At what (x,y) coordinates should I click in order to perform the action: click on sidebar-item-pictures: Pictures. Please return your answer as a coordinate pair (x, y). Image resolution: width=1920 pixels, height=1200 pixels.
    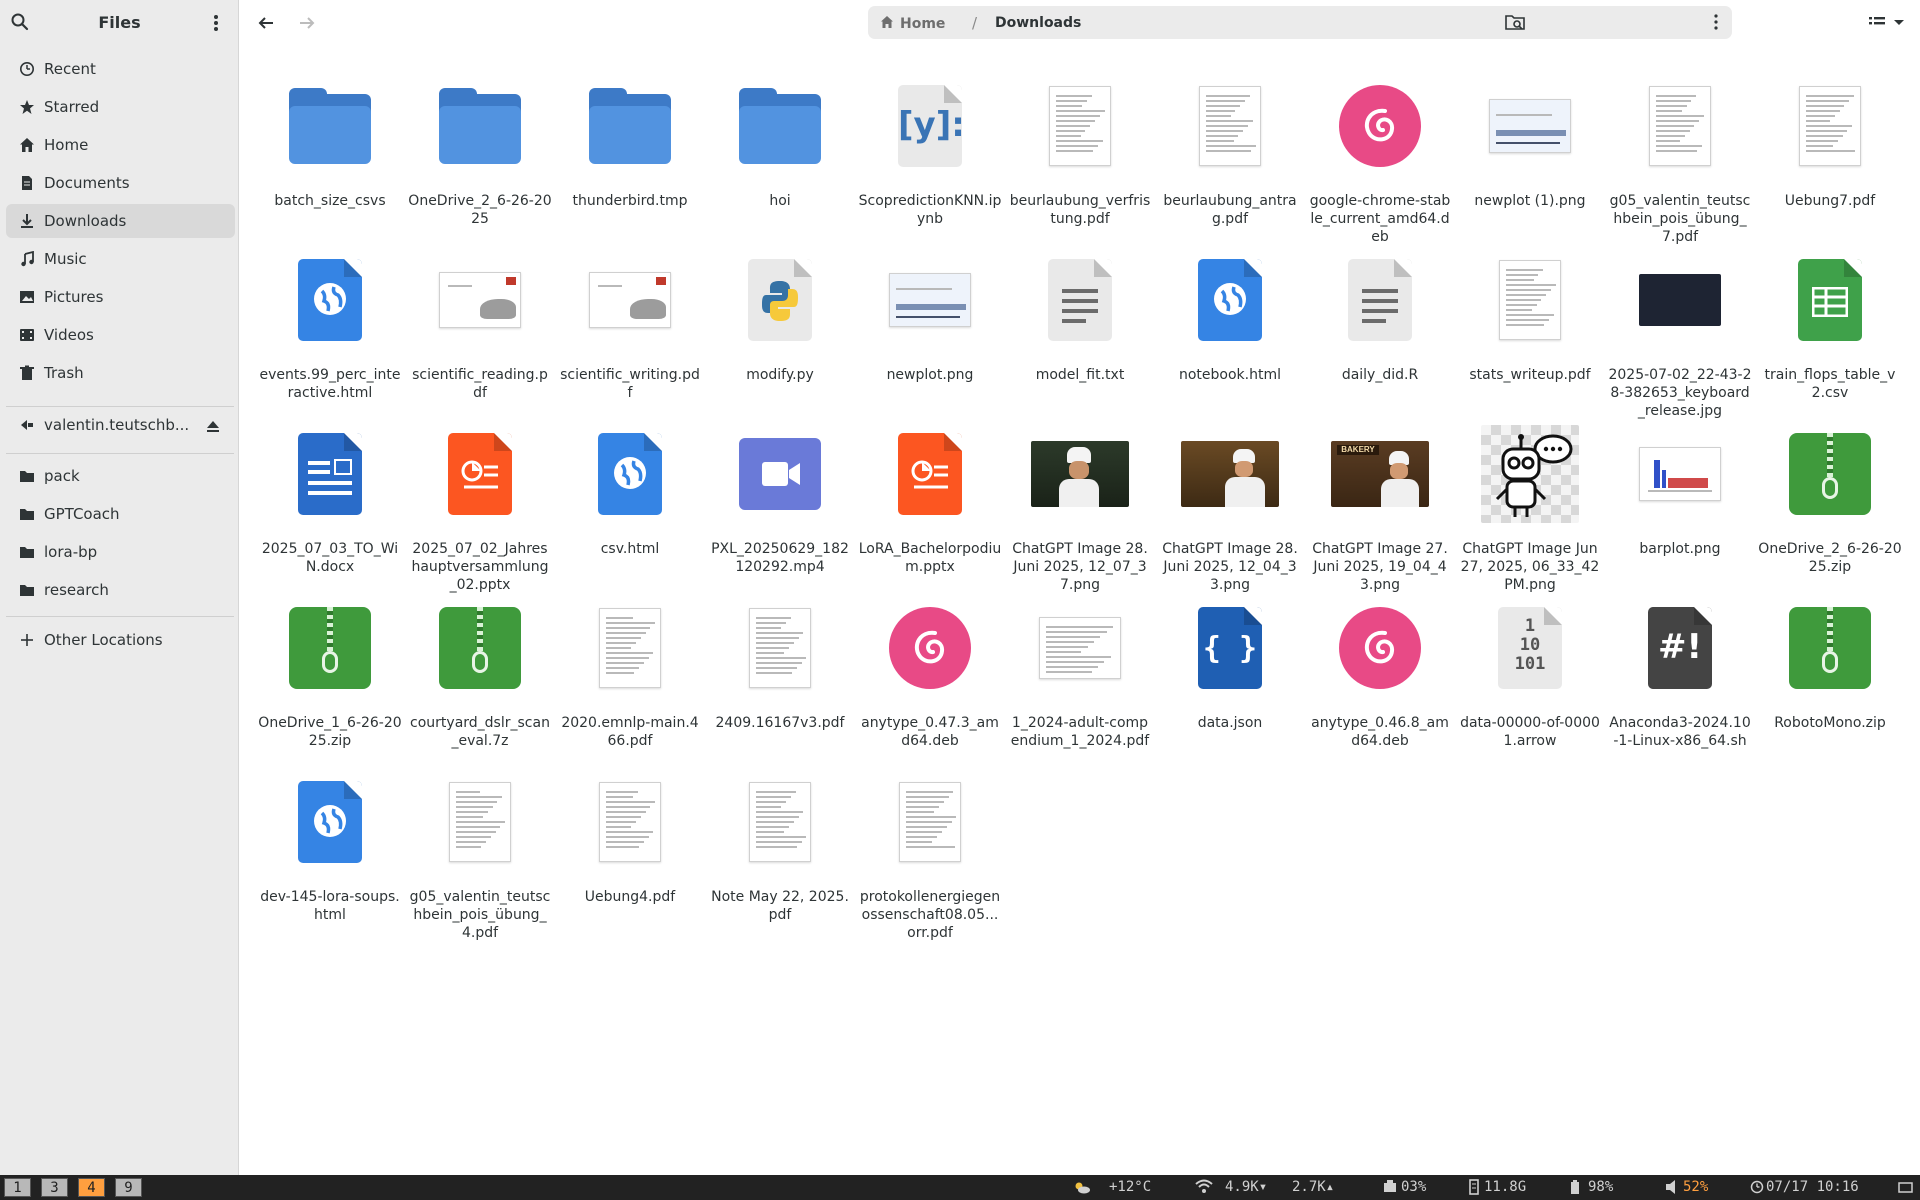
    Looking at the image, I should click on (120, 297).